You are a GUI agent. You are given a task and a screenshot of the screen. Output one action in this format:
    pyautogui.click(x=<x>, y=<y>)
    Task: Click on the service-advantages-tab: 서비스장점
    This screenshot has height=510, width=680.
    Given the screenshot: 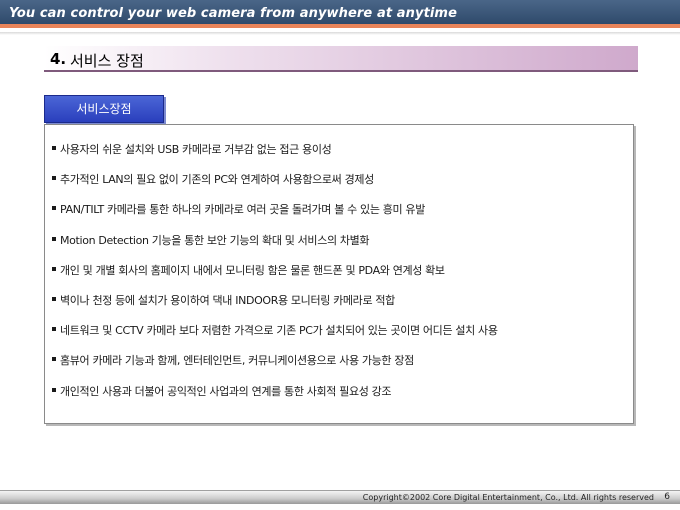 What is the action you would take?
    pyautogui.click(x=104, y=109)
    